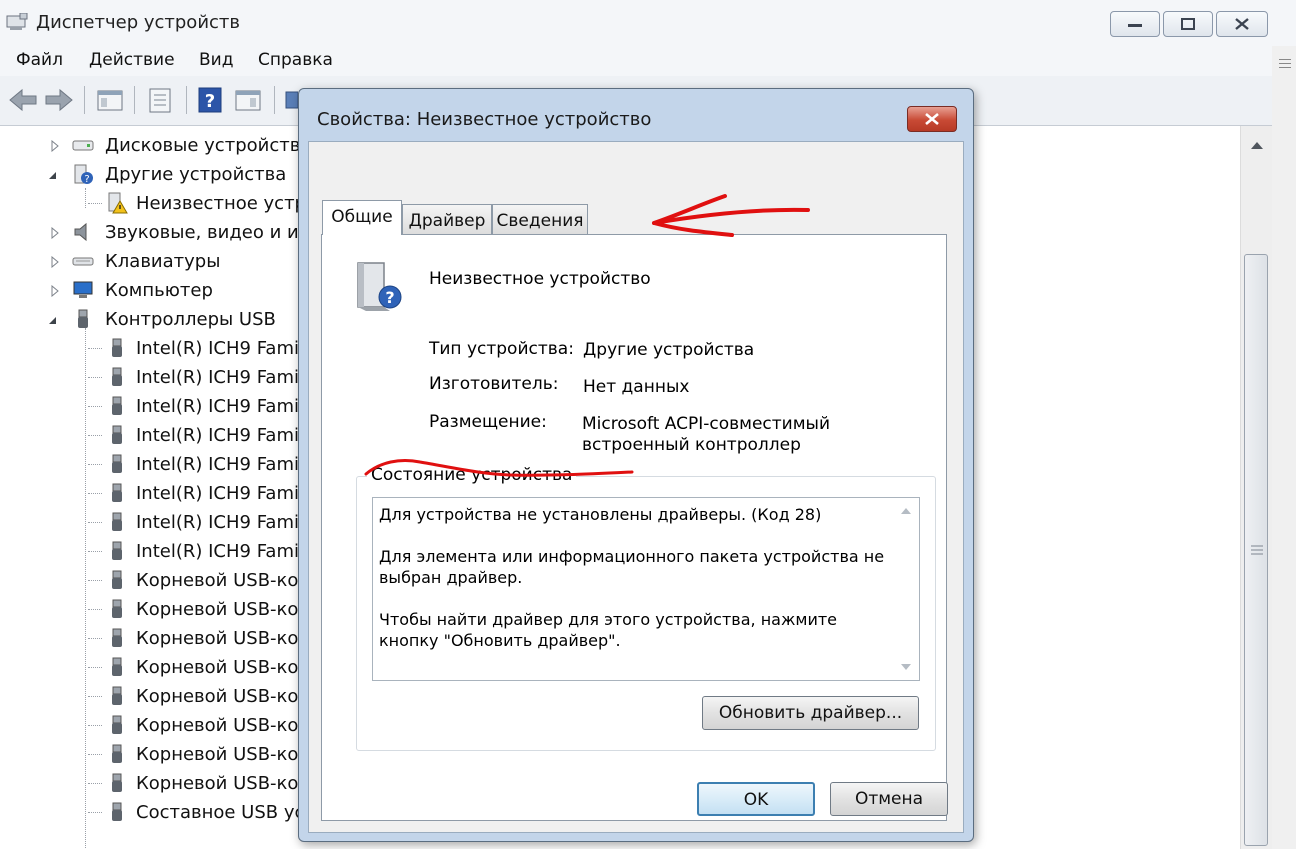  Describe the element at coordinates (295, 60) in the screenshot. I see `menu-help: Справка` at that location.